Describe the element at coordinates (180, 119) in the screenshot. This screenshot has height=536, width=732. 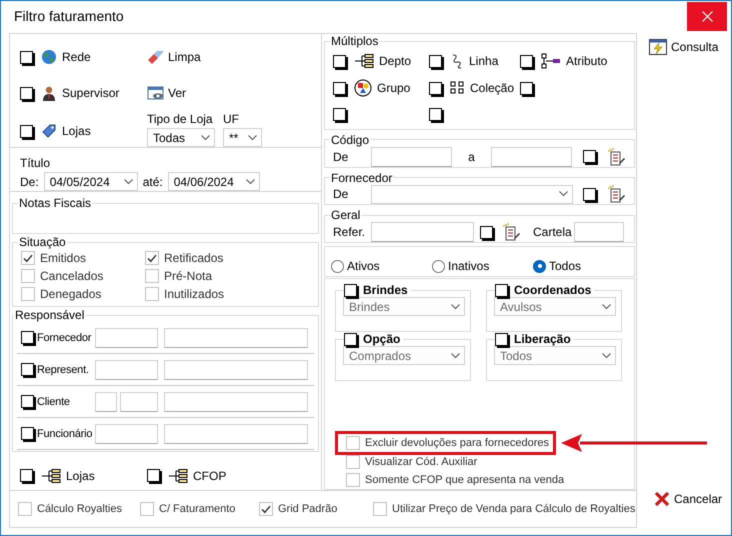
I see `field-label: Tipo de Loja` at that location.